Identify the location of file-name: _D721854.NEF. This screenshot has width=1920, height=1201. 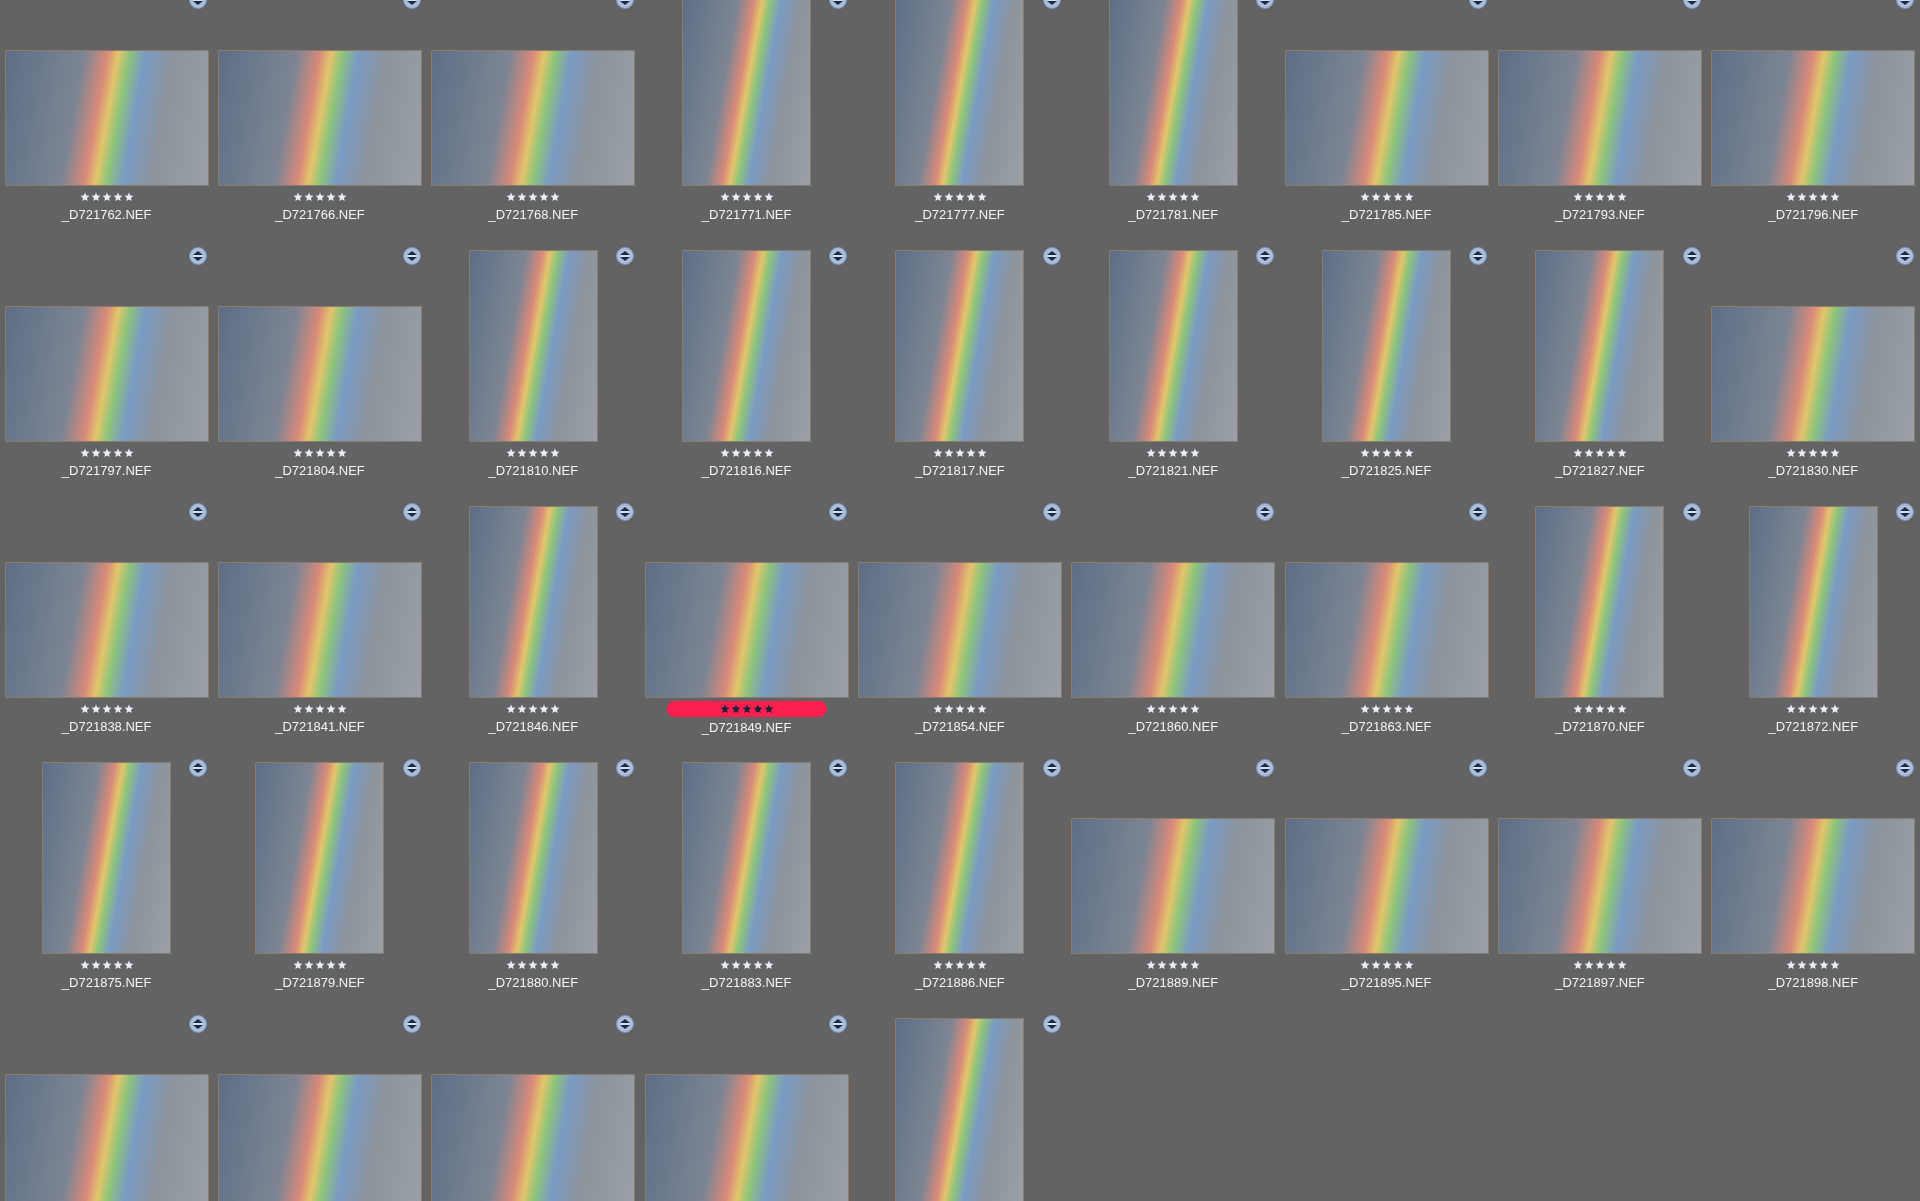
(960, 727).